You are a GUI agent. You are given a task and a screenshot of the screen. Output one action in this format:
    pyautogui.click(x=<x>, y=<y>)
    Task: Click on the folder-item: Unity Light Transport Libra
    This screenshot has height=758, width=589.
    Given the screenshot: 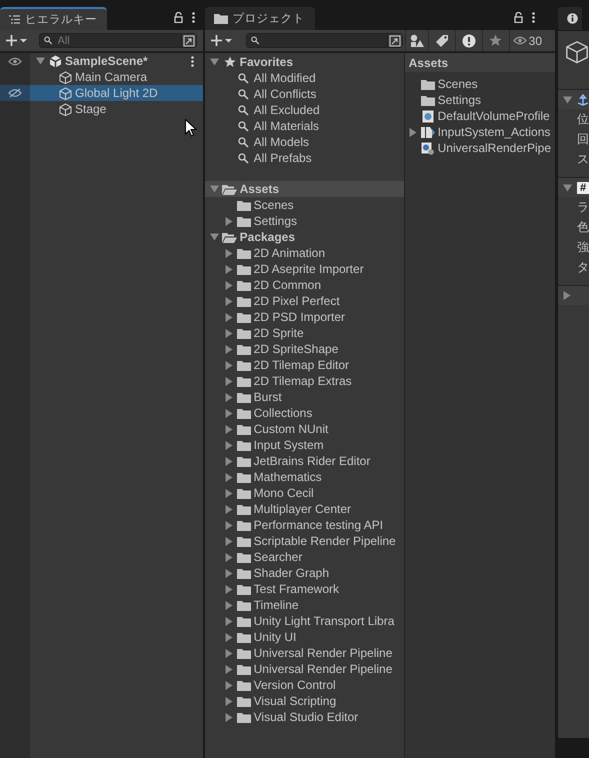 What is the action you would take?
    pyautogui.click(x=324, y=621)
    